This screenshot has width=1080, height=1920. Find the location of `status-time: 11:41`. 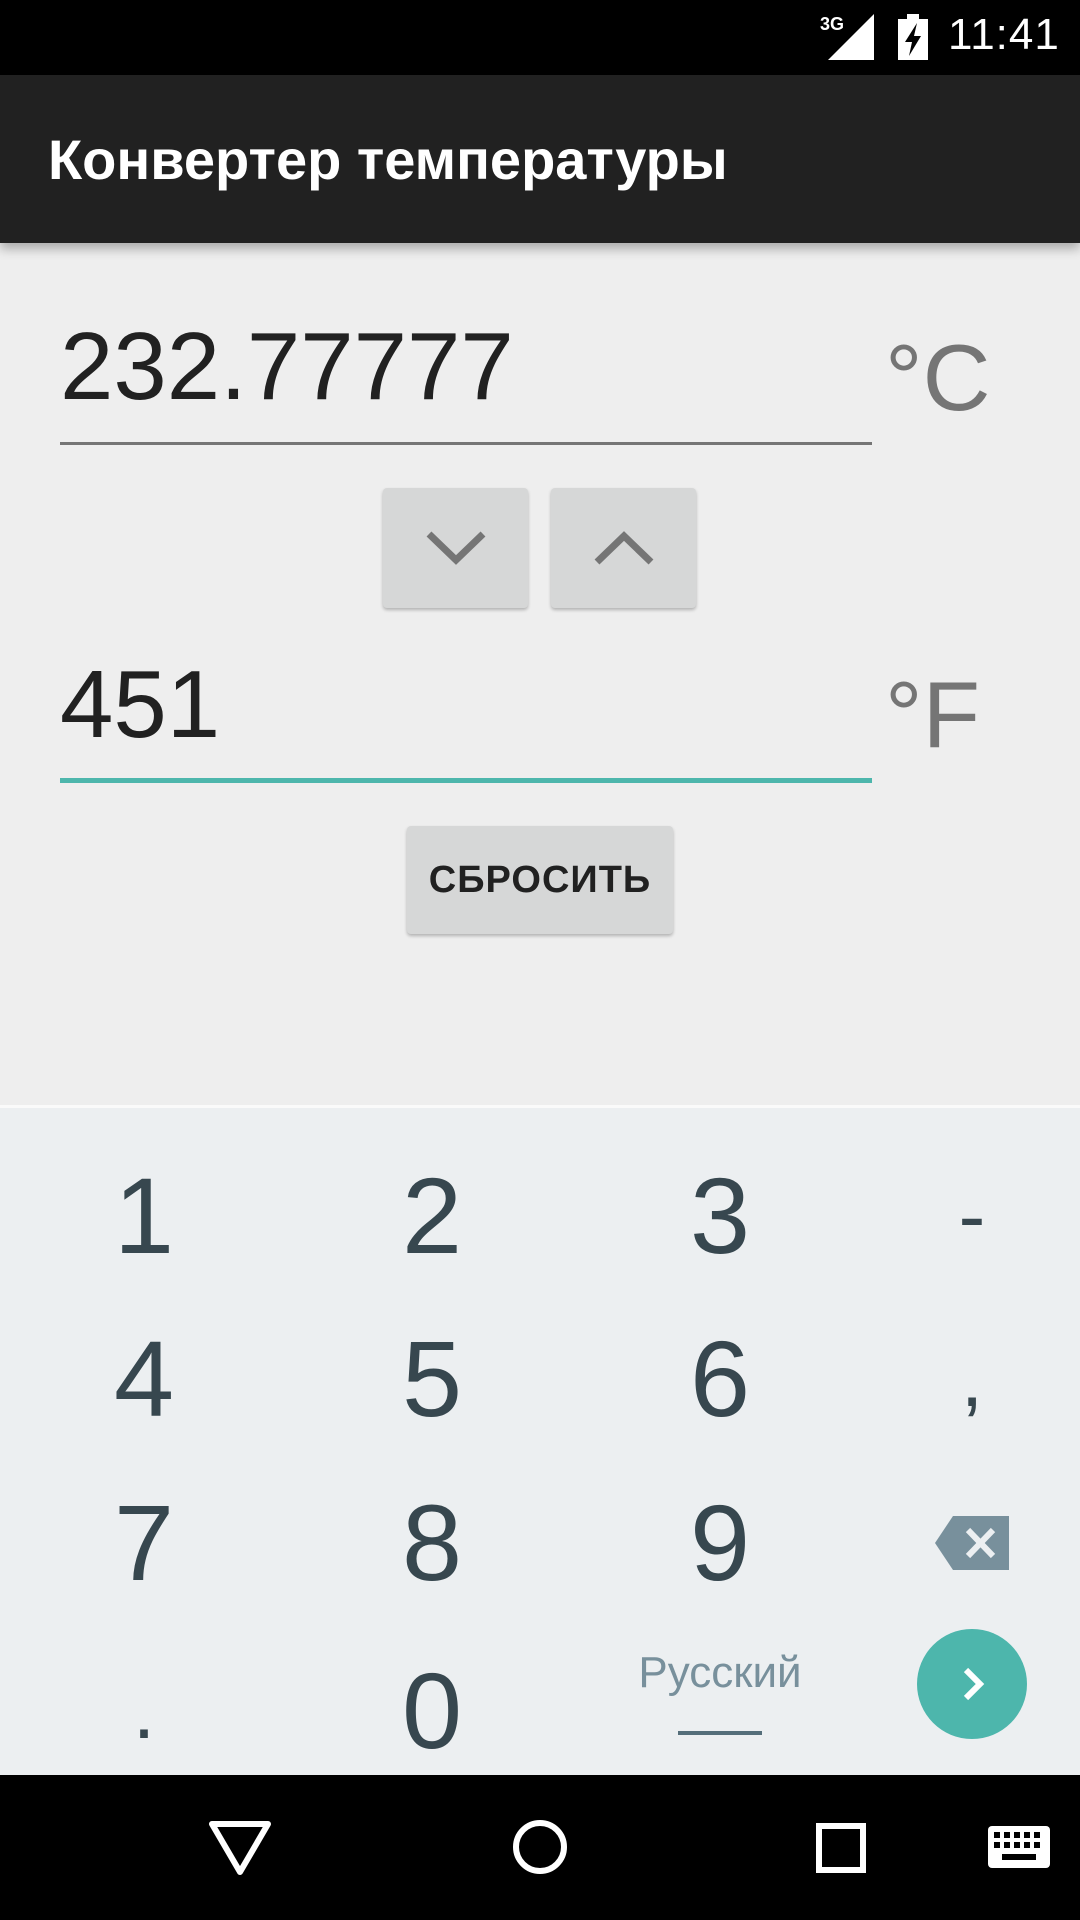

status-time: 11:41 is located at coordinates (1004, 34).